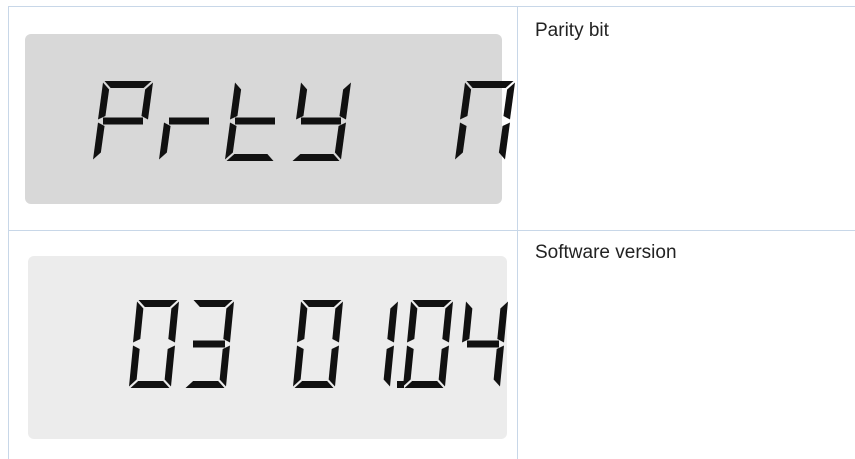 The width and height of the screenshot is (855, 459). I want to click on version-digit-1-seg-c, so click(224, 366).